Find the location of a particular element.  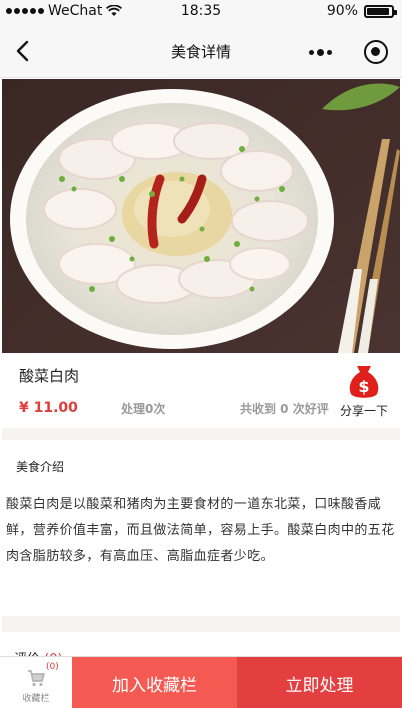

favorites-label: 收藏栏 is located at coordinates (36, 699).